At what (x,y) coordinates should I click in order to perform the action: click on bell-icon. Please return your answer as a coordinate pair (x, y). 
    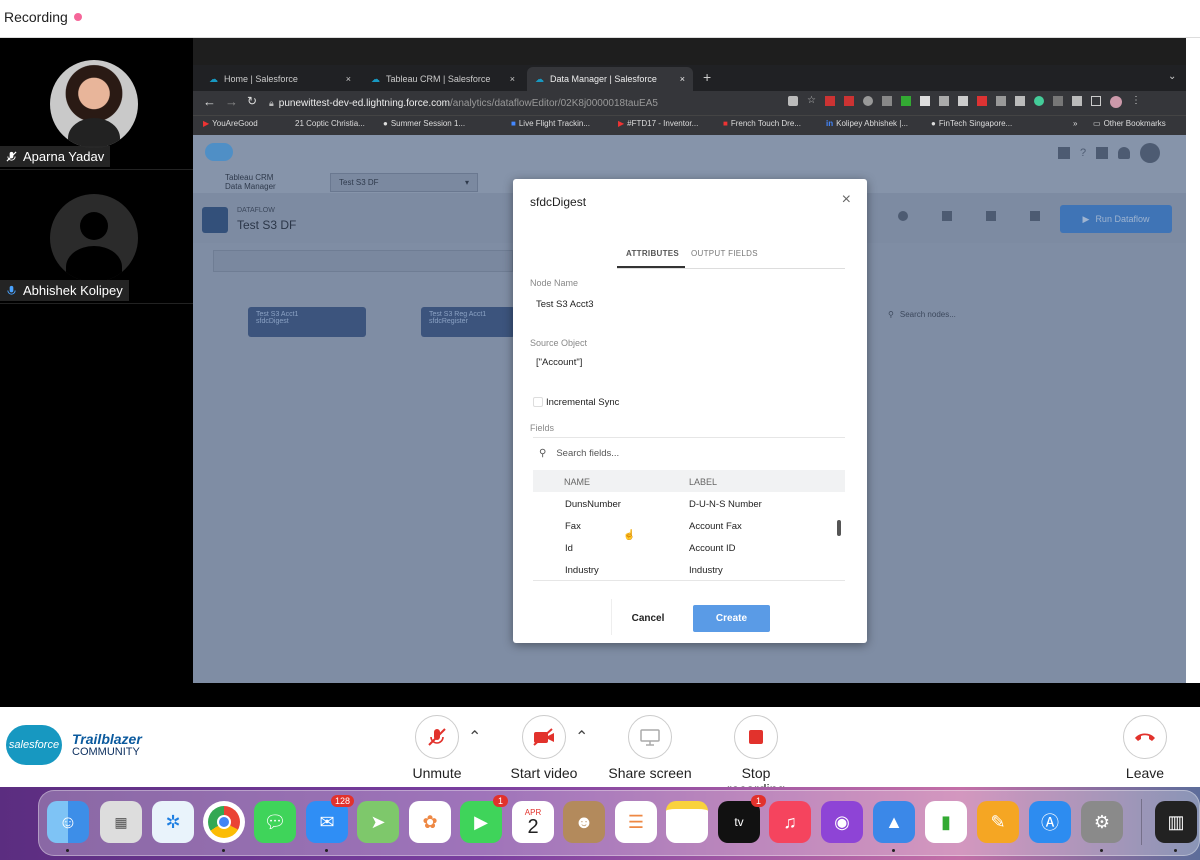
    Looking at the image, I should click on (1124, 153).